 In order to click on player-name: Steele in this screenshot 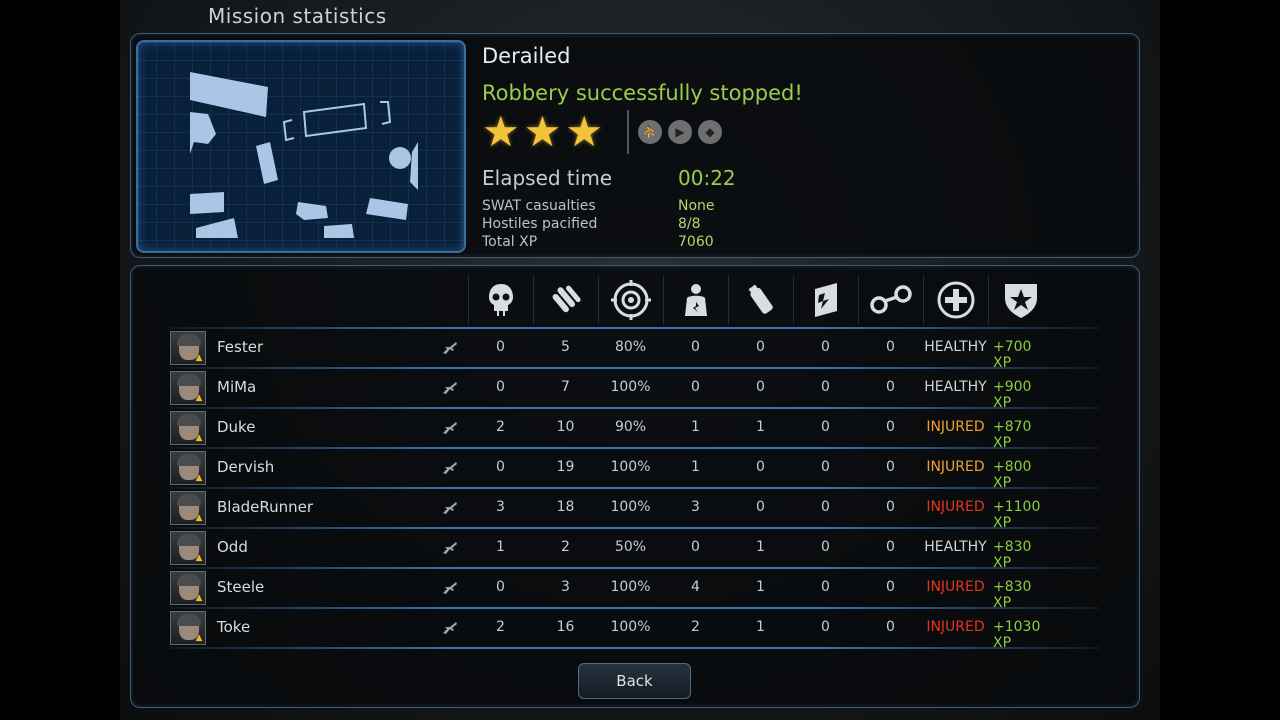, I will do `click(241, 587)`.